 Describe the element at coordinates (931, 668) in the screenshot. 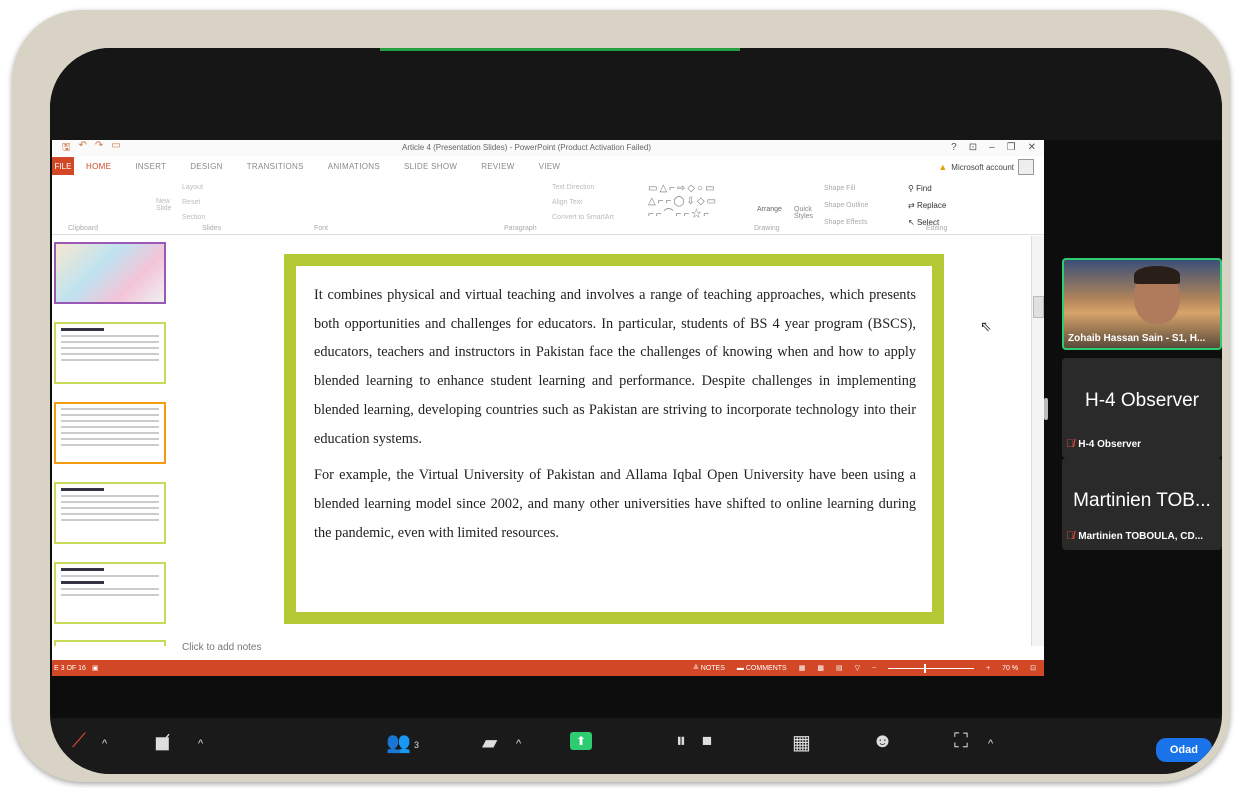

I see `zoom-slider` at that location.